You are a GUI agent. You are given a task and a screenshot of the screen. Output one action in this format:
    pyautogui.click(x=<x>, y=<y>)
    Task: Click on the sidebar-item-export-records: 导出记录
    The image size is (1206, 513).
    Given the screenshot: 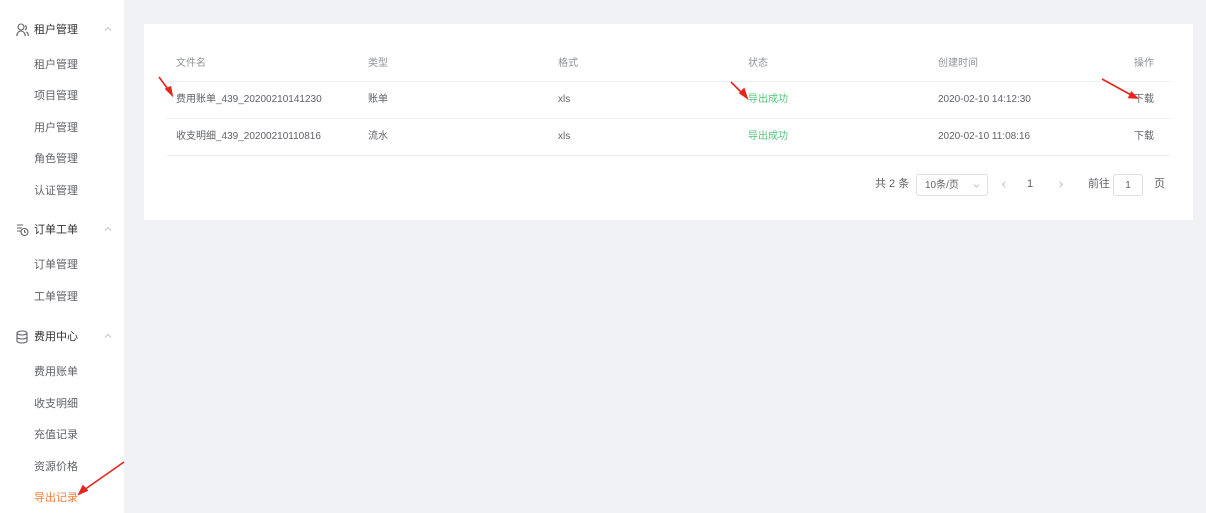 What is the action you would take?
    pyautogui.click(x=62, y=499)
    